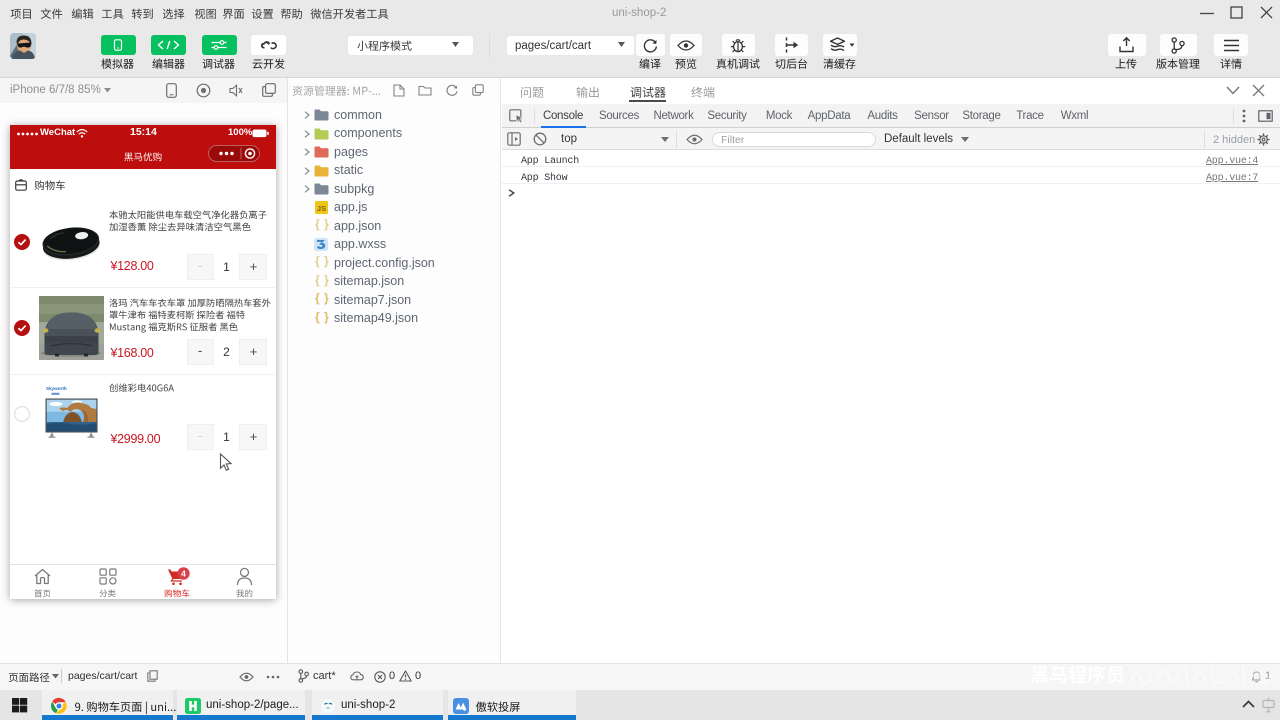 The height and width of the screenshot is (720, 1280). What do you see at coordinates (183, 573) in the screenshot?
I see `svg-text: 4` at bounding box center [183, 573].